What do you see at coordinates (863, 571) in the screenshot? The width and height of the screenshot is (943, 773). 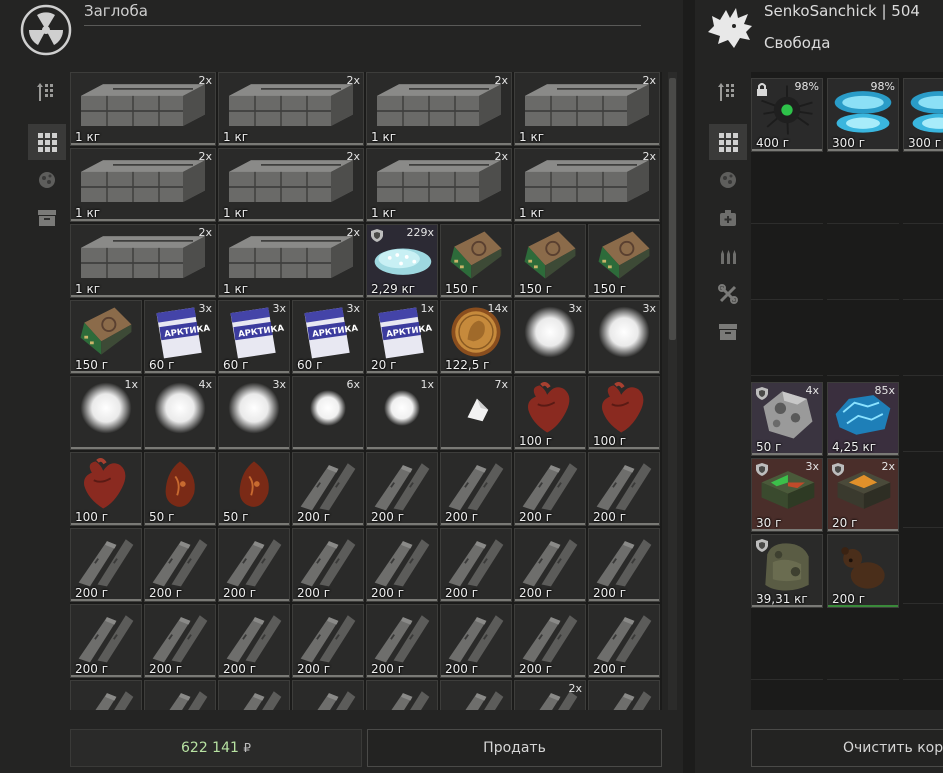 I see `cart-item: 200 г` at bounding box center [863, 571].